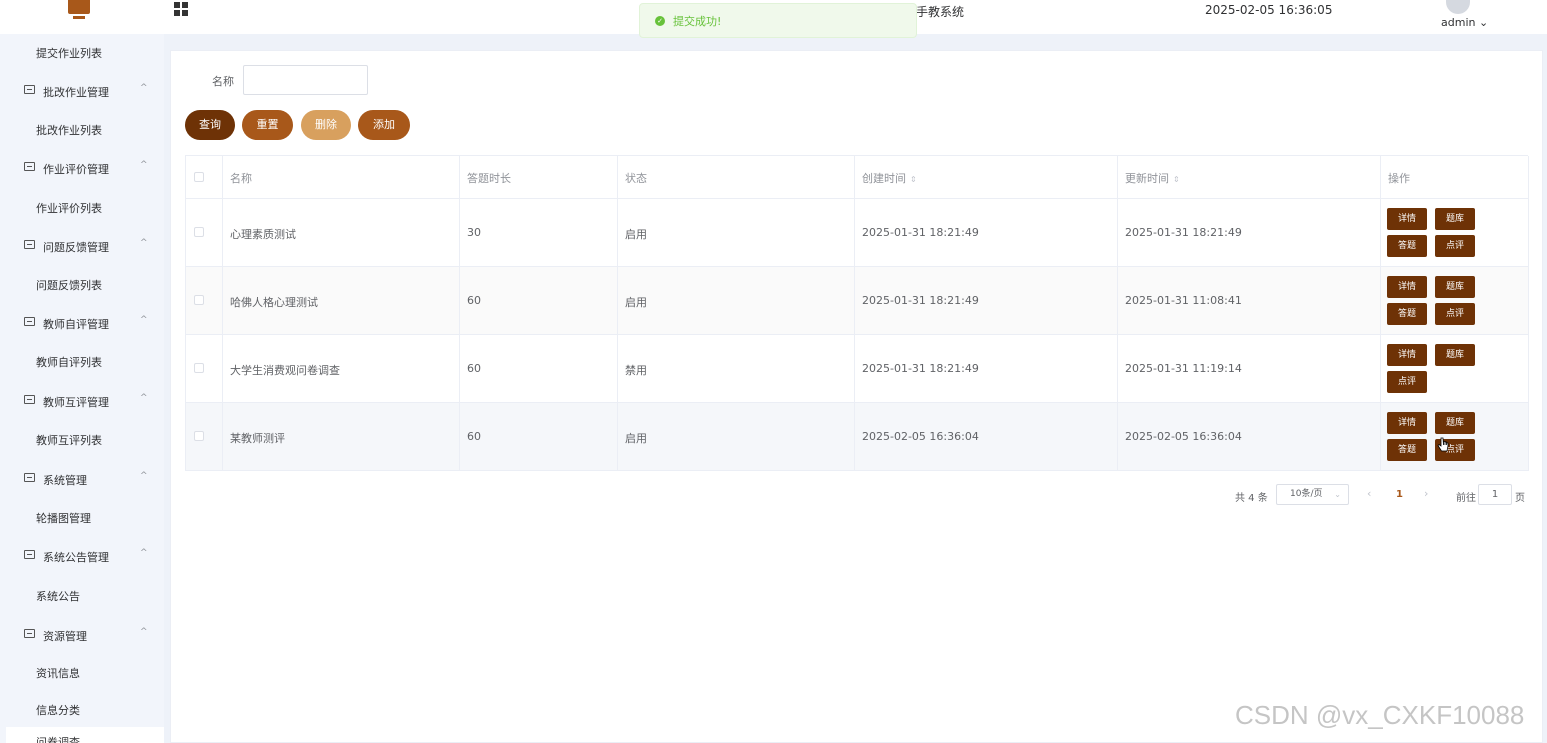 This screenshot has width=1547, height=743. What do you see at coordinates (82, 322) in the screenshot?
I see `sidebar-item-teacher-self-eval: 教师自评管理 ^` at bounding box center [82, 322].